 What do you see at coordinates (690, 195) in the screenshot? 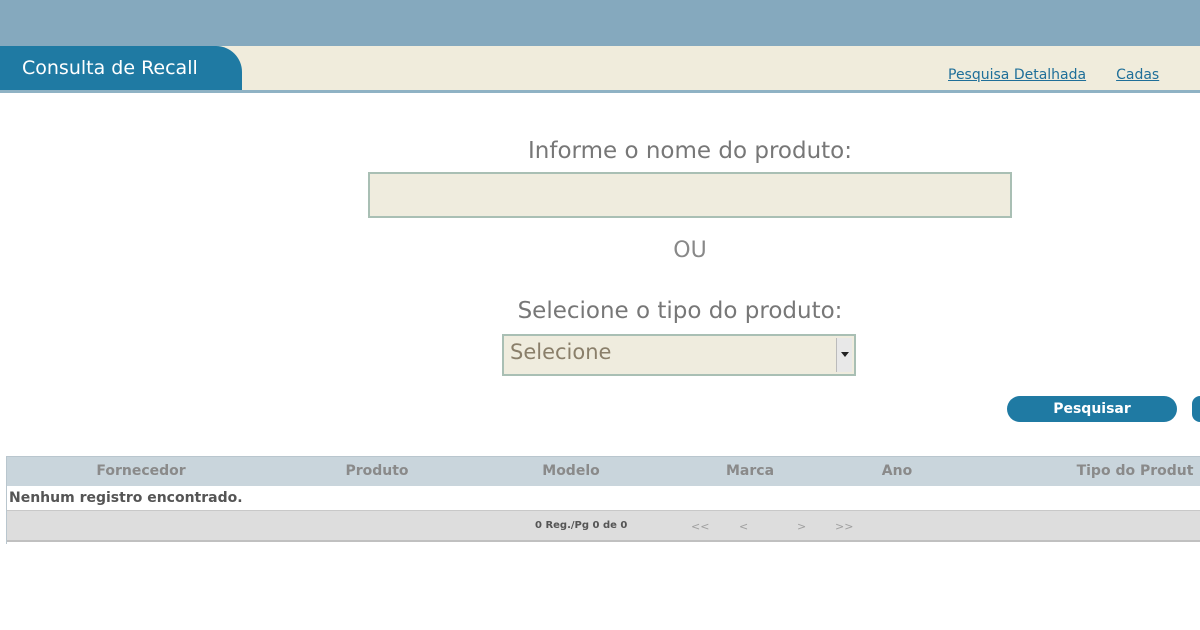
I see `product-name-input` at bounding box center [690, 195].